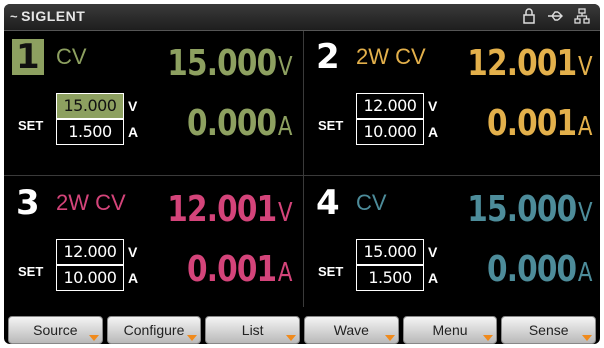  I want to click on status-bar: ~ SIGLENT, so click(302, 17).